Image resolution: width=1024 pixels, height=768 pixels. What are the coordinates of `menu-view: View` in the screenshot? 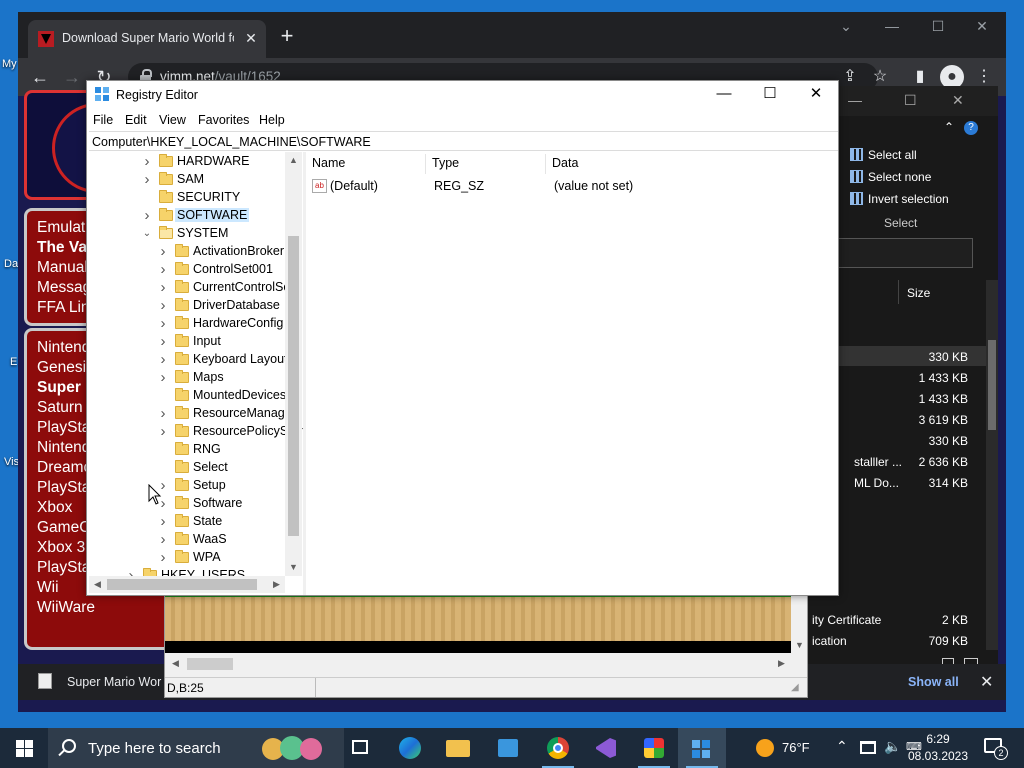 It's located at (172, 120).